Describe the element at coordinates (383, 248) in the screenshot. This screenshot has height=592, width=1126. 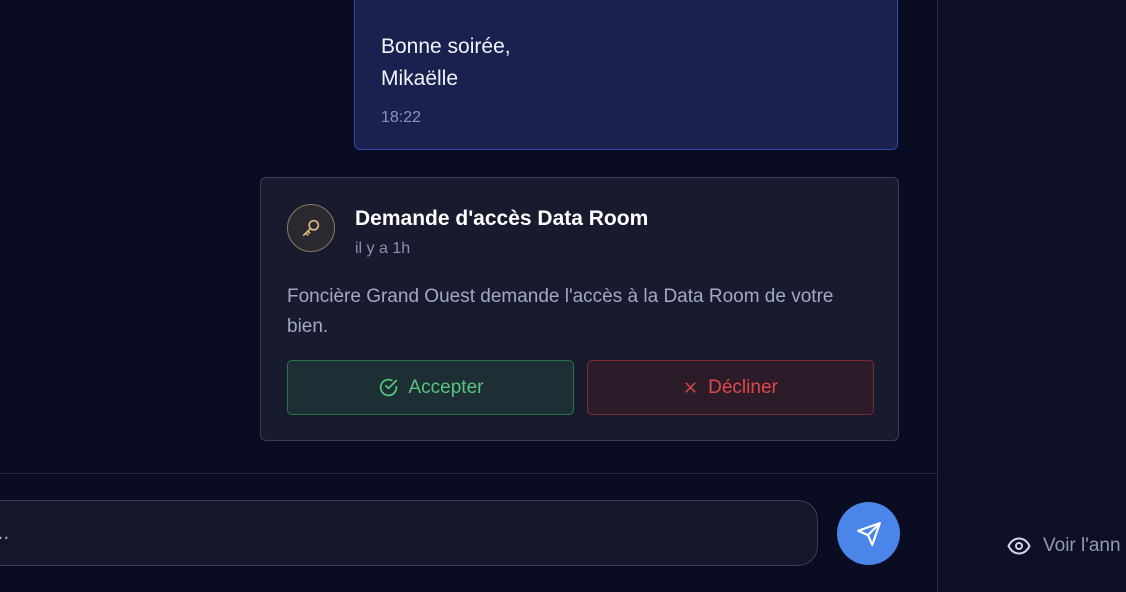
I see `request-time: il y a 1h` at that location.